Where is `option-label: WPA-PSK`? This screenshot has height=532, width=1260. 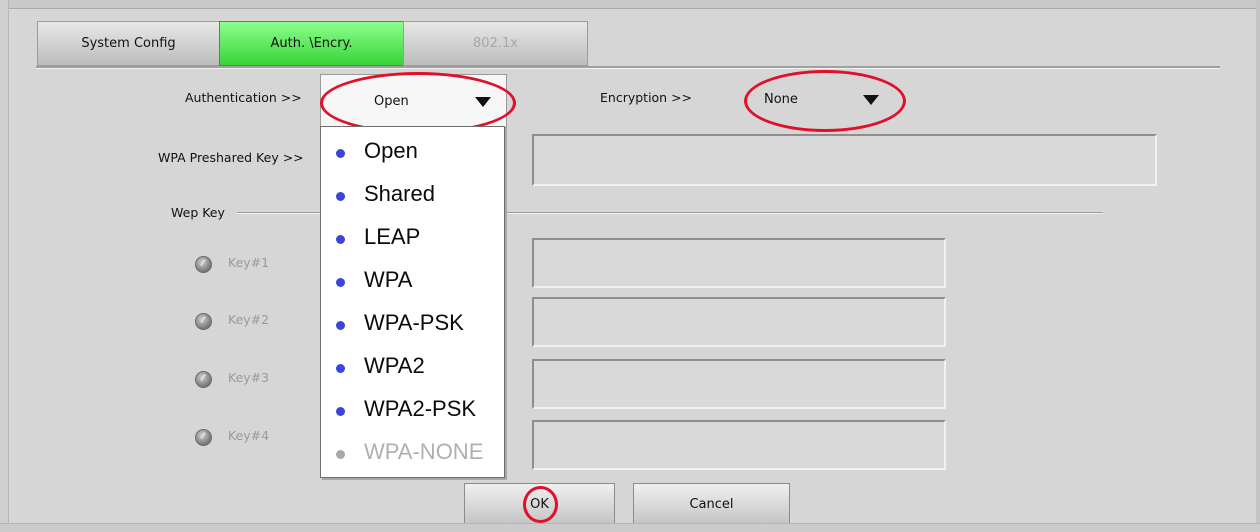
option-label: WPA-PSK is located at coordinates (414, 322).